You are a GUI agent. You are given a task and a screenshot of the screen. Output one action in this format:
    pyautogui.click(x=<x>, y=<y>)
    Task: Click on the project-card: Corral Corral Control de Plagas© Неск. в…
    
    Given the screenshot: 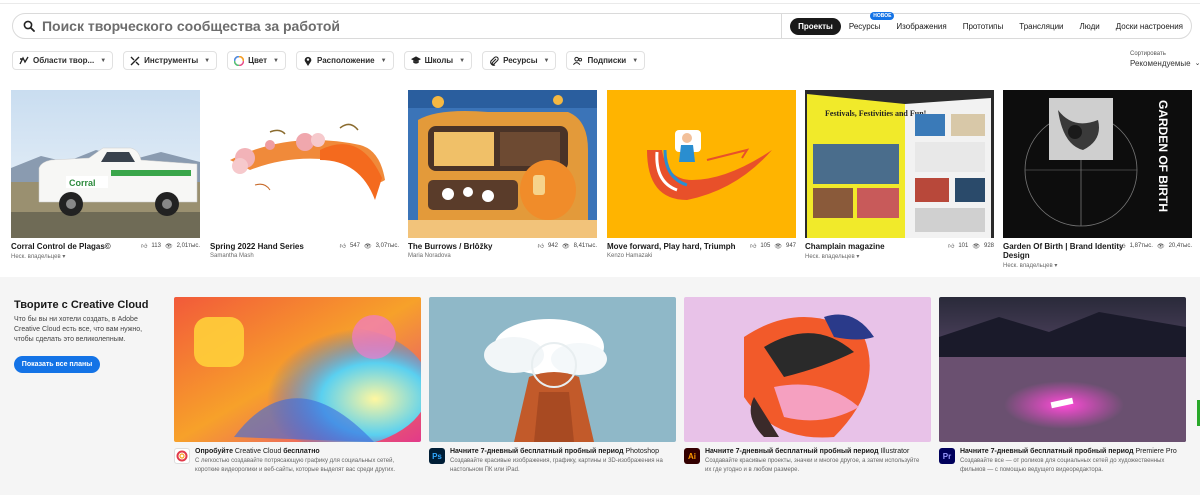 What is the action you would take?
    pyautogui.click(x=105, y=175)
    